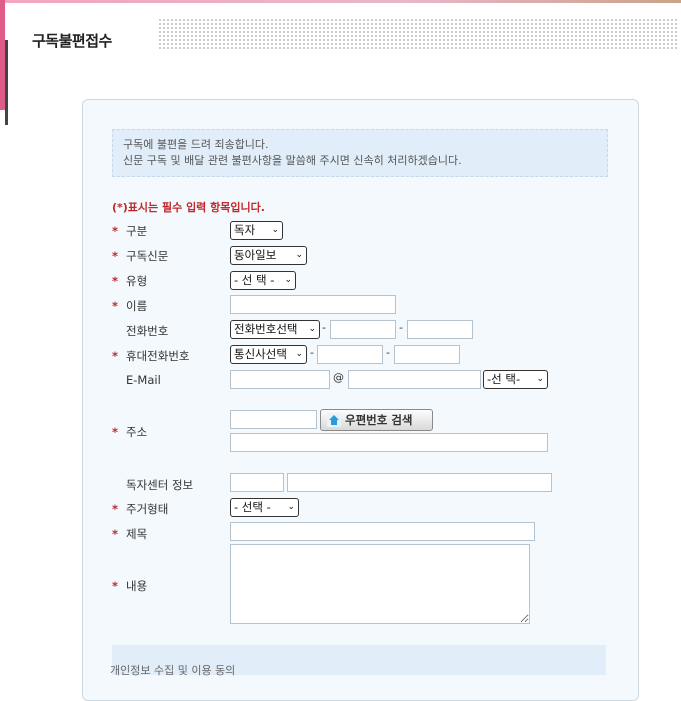 This screenshot has width=681, height=701. What do you see at coordinates (280, 379) in the screenshot?
I see `email-id-input` at bounding box center [280, 379].